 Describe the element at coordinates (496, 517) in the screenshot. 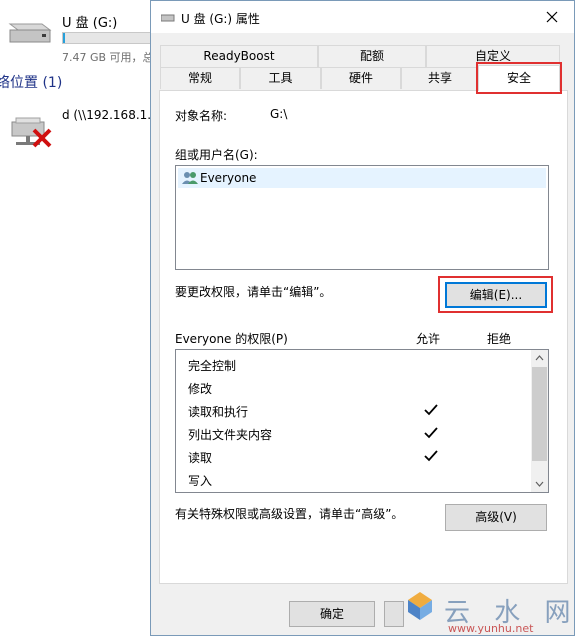

I see `advanced-button: 高级(V)` at that location.